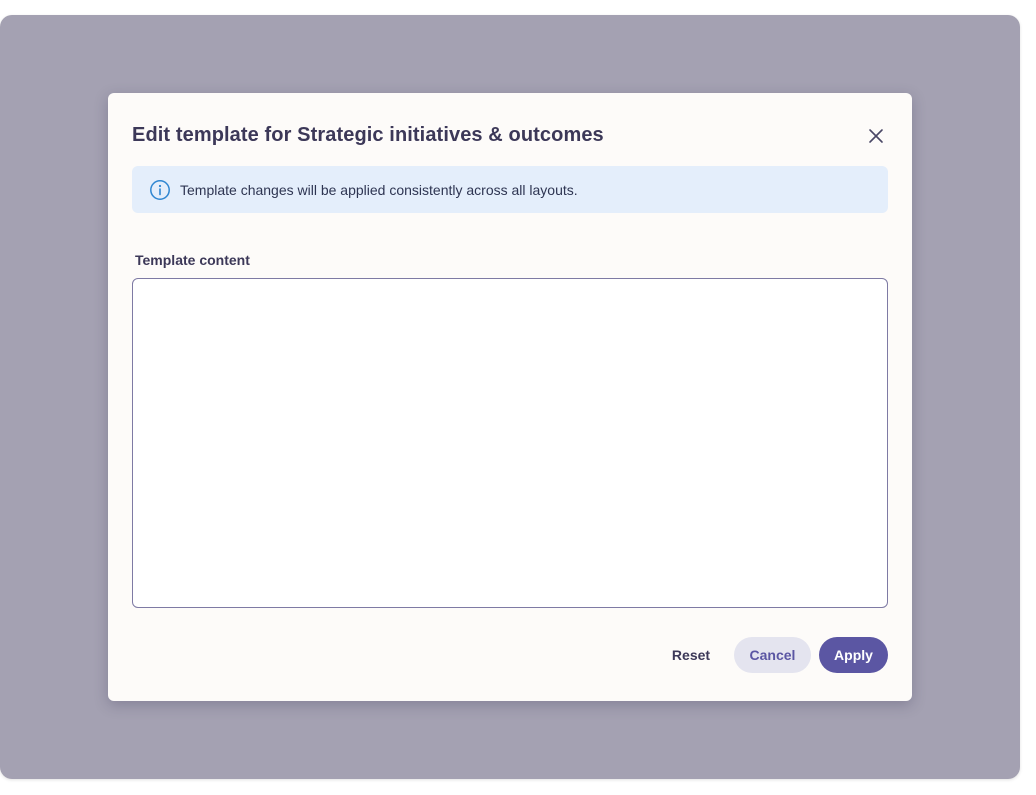  Describe the element at coordinates (772, 655) in the screenshot. I see `cancel-button: Cancel` at that location.